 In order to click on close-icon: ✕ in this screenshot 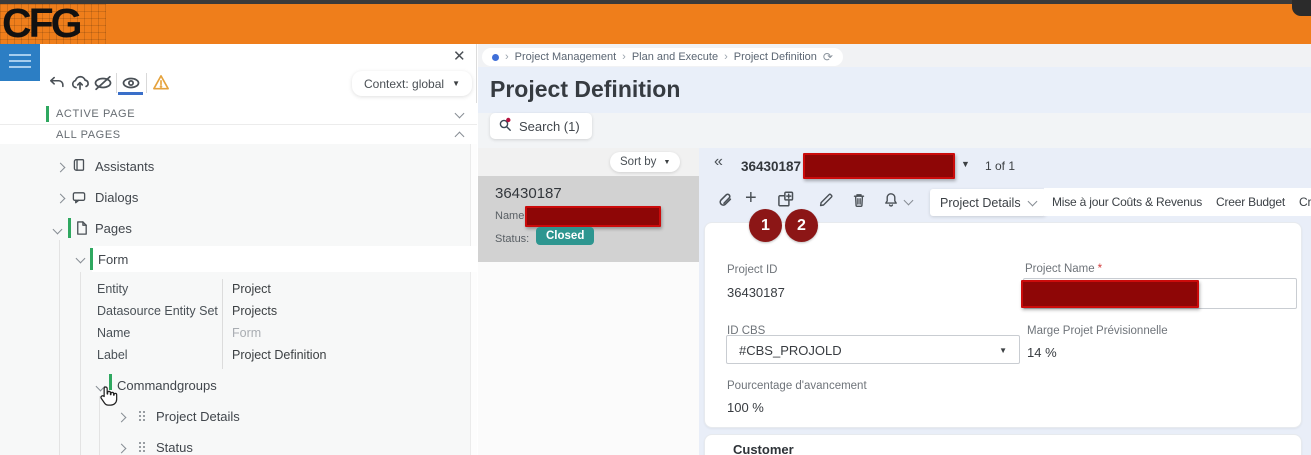, I will do `click(459, 56)`.